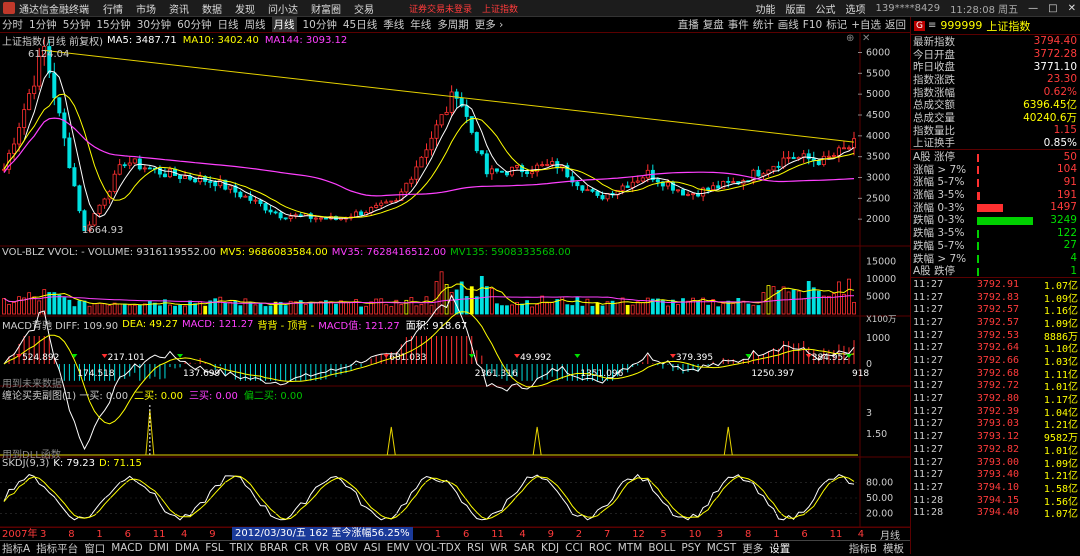 The height and width of the screenshot is (556, 1080). I want to click on breadth-row: A股 跌停 1, so click(995, 271).